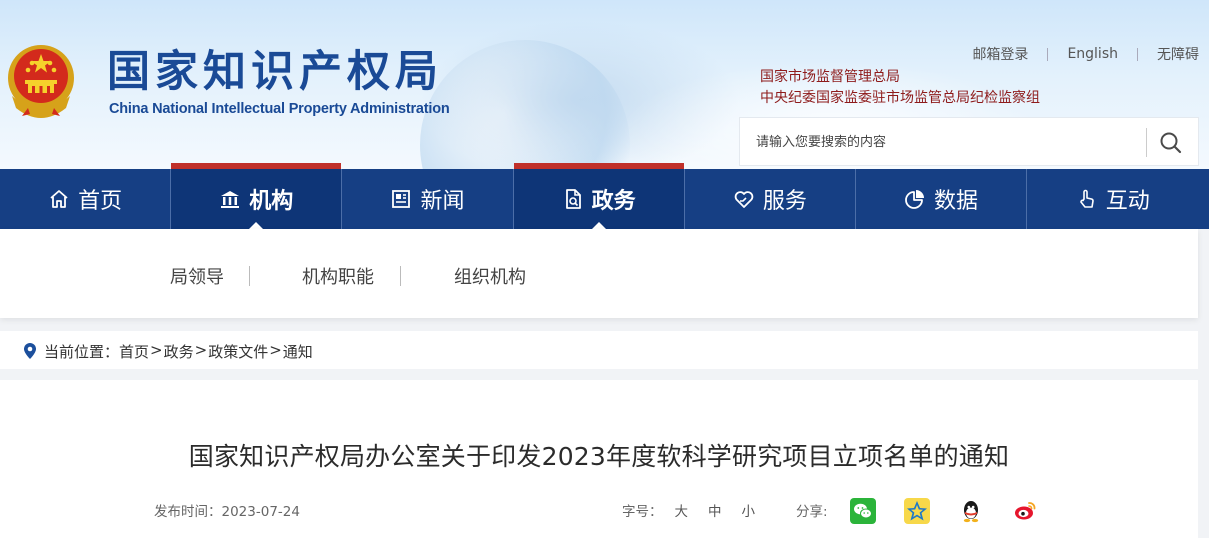  Describe the element at coordinates (134, 351) in the screenshot. I see `breadcrumb-home: 首页` at that location.